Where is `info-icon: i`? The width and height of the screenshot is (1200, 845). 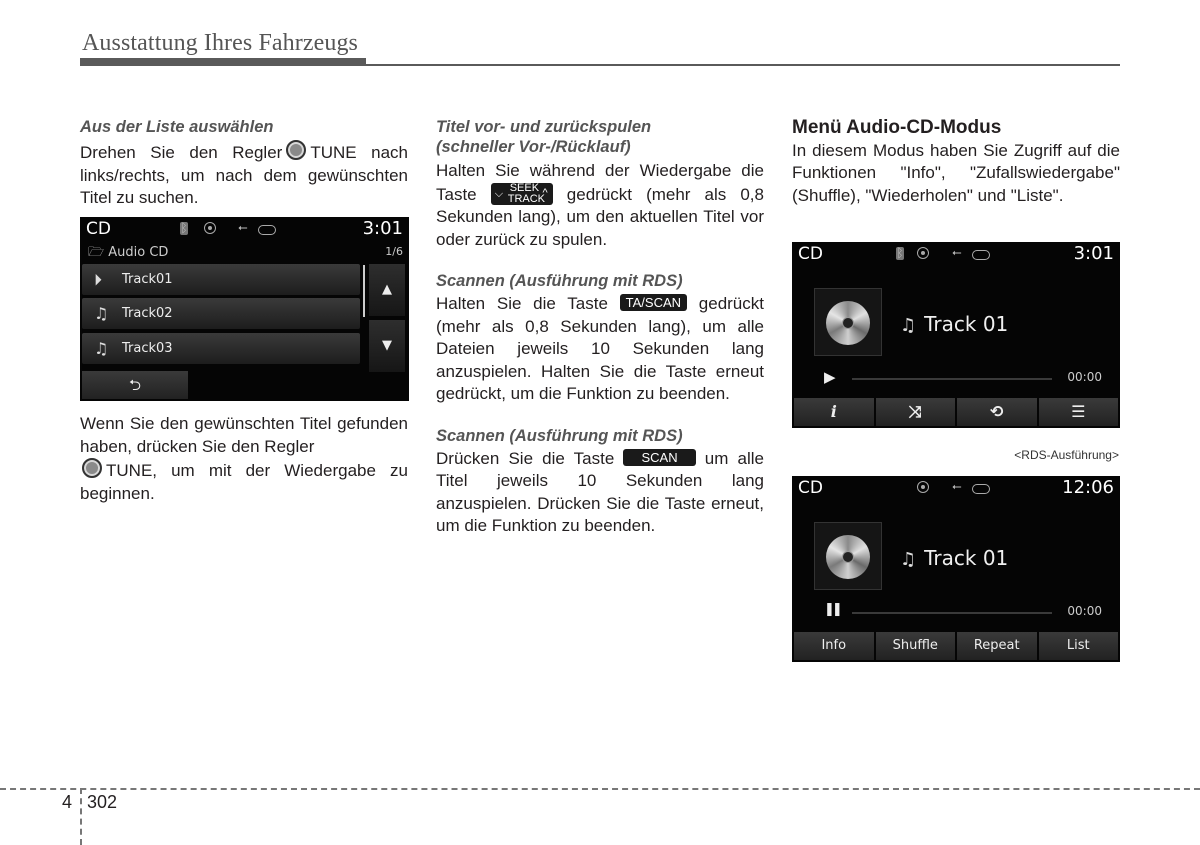 info-icon: i is located at coordinates (833, 411).